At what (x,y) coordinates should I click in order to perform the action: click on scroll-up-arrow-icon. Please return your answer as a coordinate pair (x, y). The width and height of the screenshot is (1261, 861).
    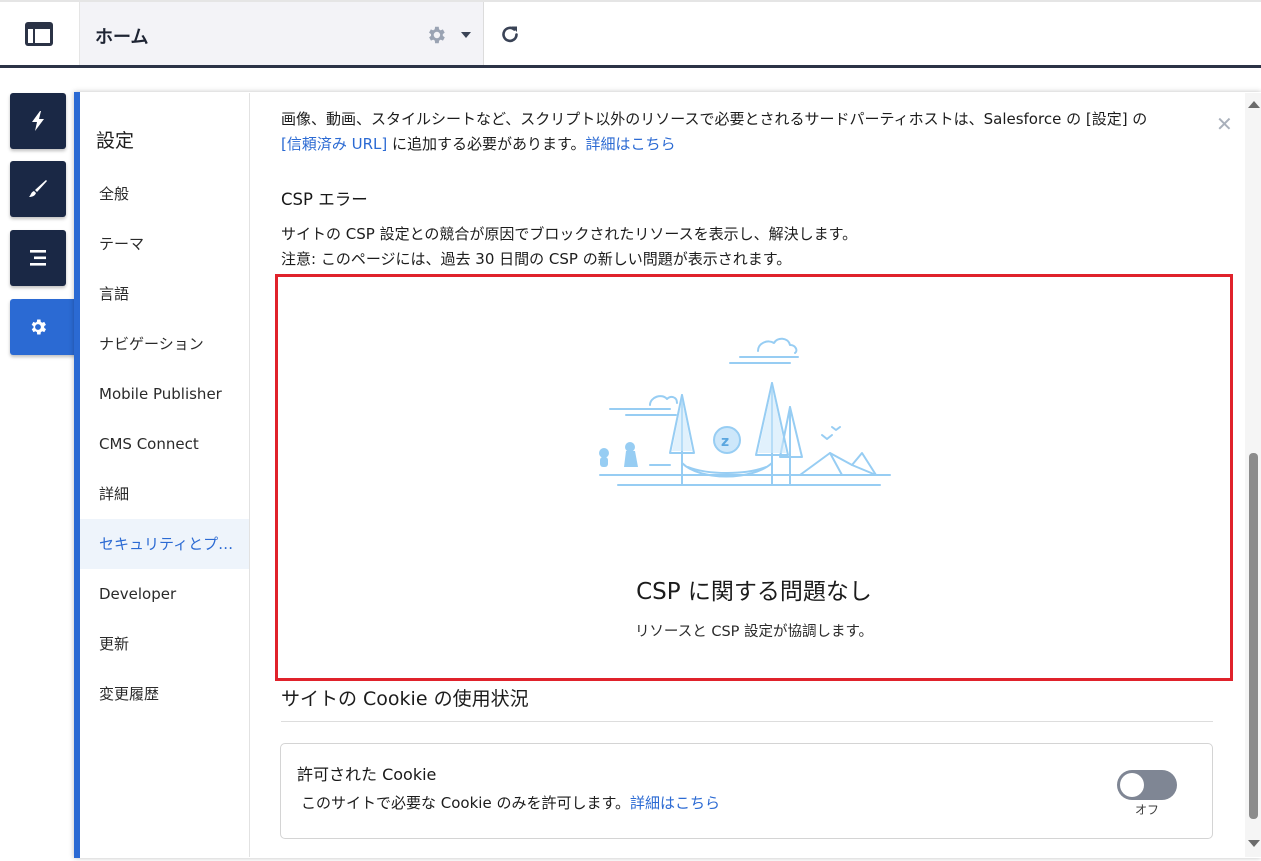
    Looking at the image, I should click on (1254, 104).